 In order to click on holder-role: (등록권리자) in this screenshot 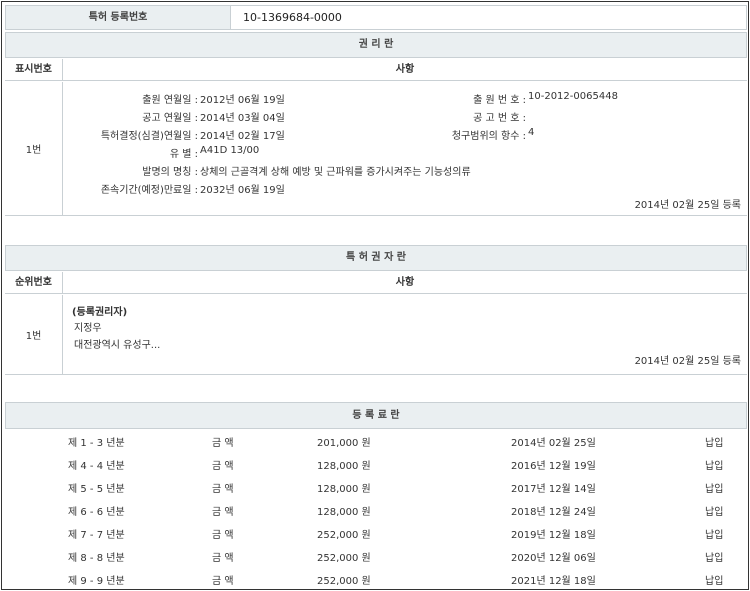, I will do `click(100, 312)`.